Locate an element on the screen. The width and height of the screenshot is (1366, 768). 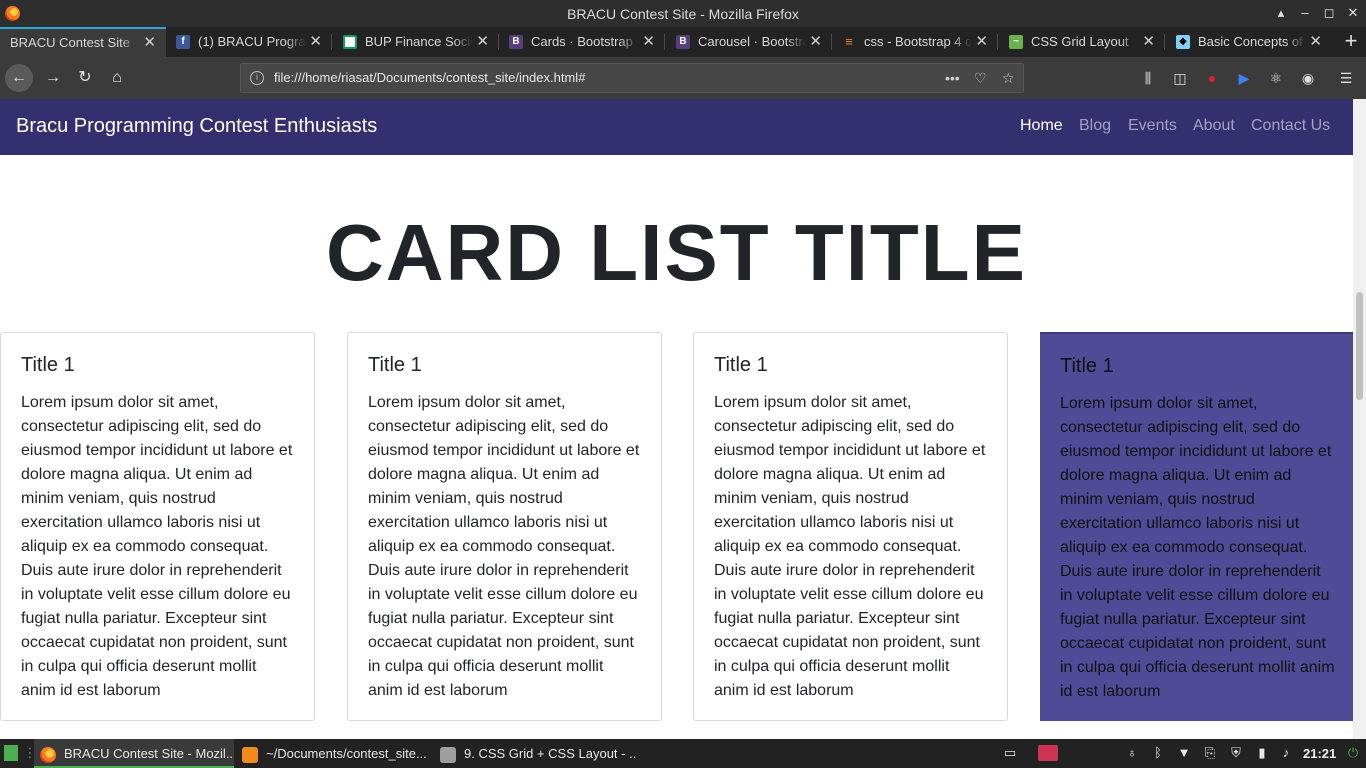
bookmark-star-icon: ☆ is located at coordinates (1008, 78).